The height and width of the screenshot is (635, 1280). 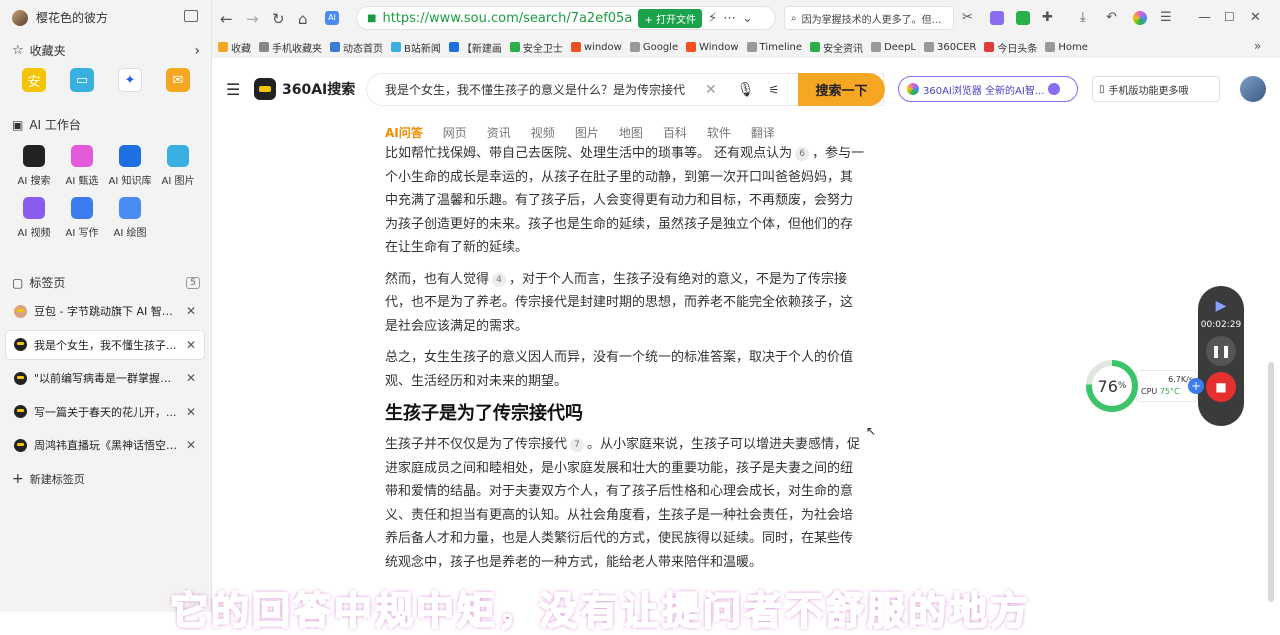 I want to click on sidebar-tab-item: 我是个女生，我不懂生孩子... ✕, so click(x=105, y=344).